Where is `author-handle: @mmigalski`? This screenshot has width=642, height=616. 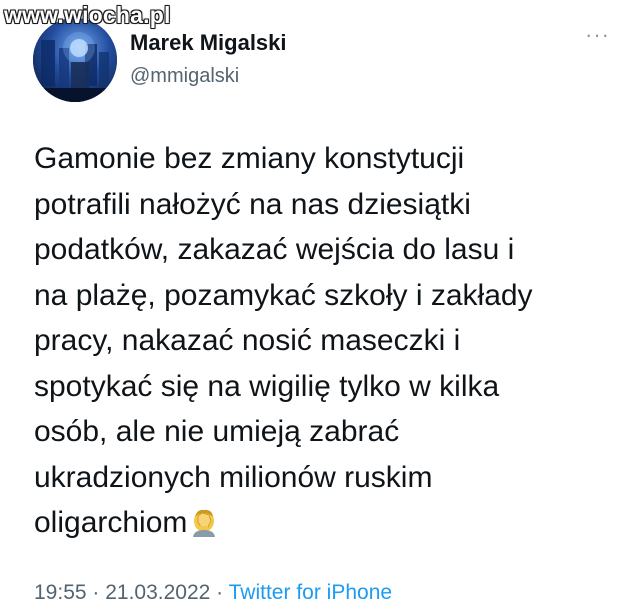
author-handle: @mmigalski is located at coordinates (208, 76).